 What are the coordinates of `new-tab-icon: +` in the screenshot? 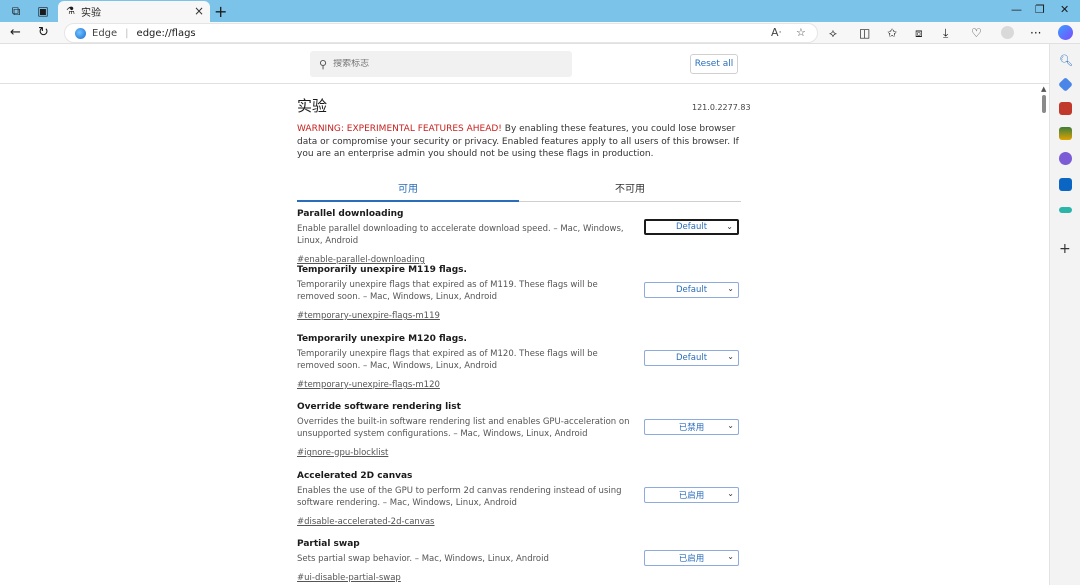 It's located at (220, 11).